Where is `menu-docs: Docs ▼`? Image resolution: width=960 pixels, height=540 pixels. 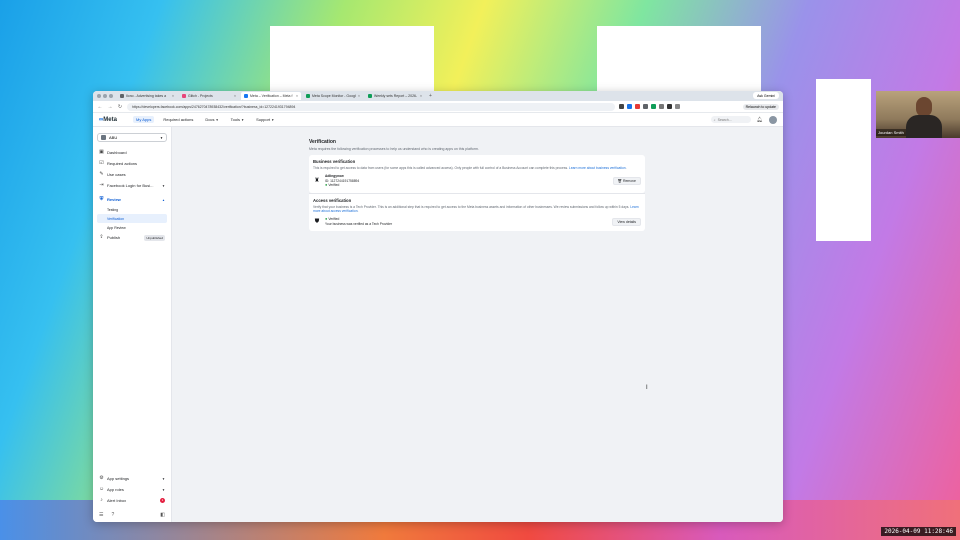
menu-docs: Docs ▼ is located at coordinates (211, 119).